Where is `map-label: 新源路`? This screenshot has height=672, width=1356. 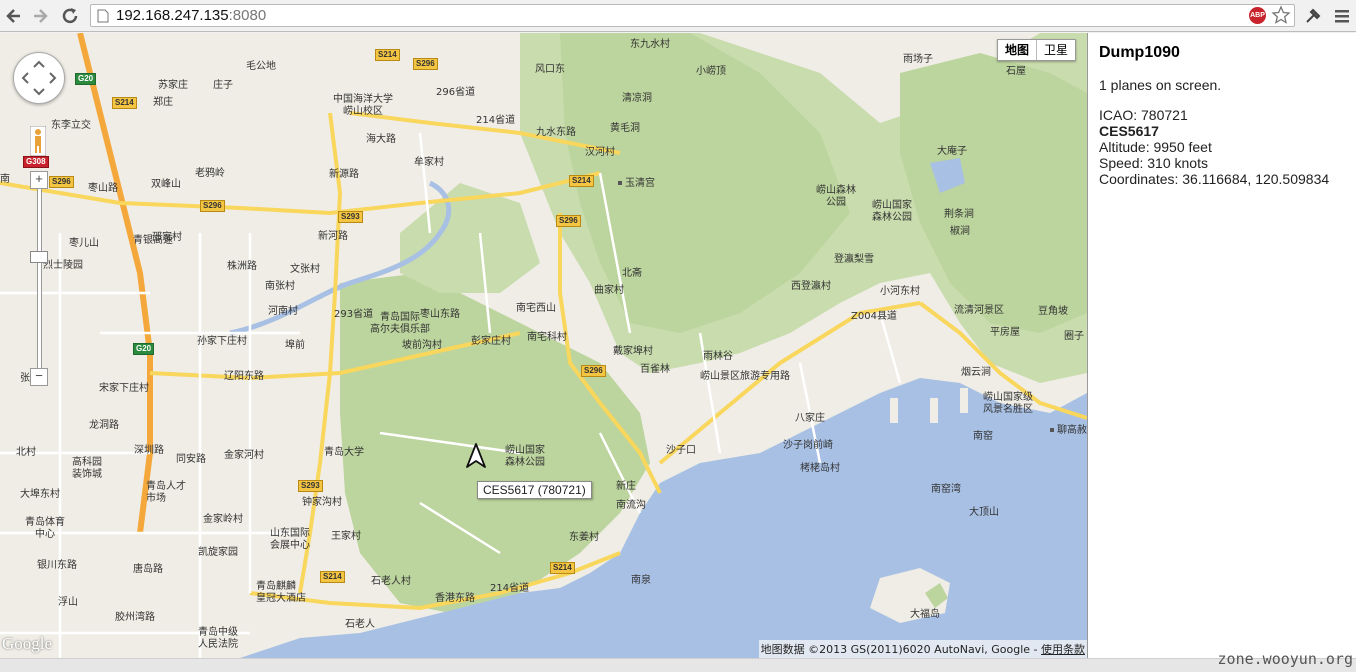 map-label: 新源路 is located at coordinates (344, 174).